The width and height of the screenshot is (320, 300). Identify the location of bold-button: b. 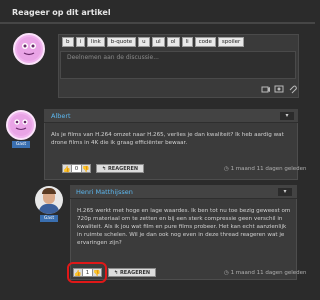
(68, 42).